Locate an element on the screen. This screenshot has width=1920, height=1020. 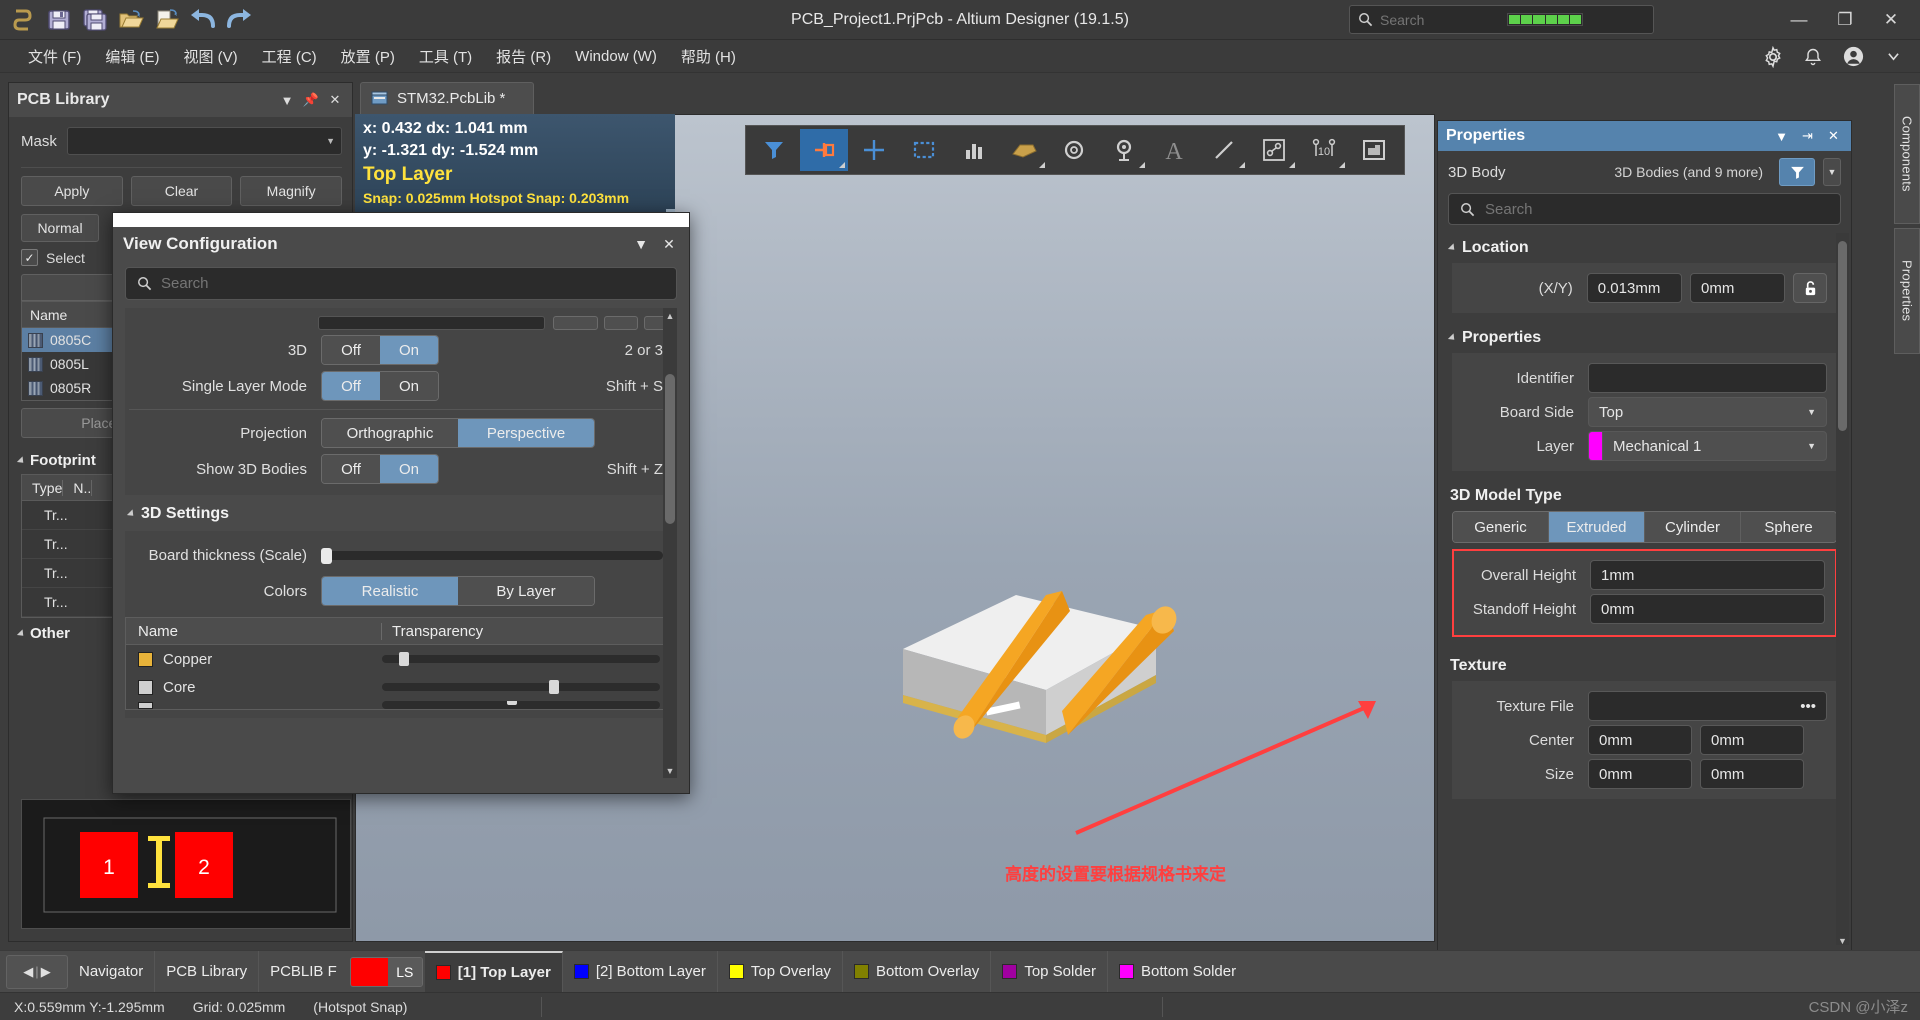
toggle-perspective: Perspective is located at coordinates (526, 433).